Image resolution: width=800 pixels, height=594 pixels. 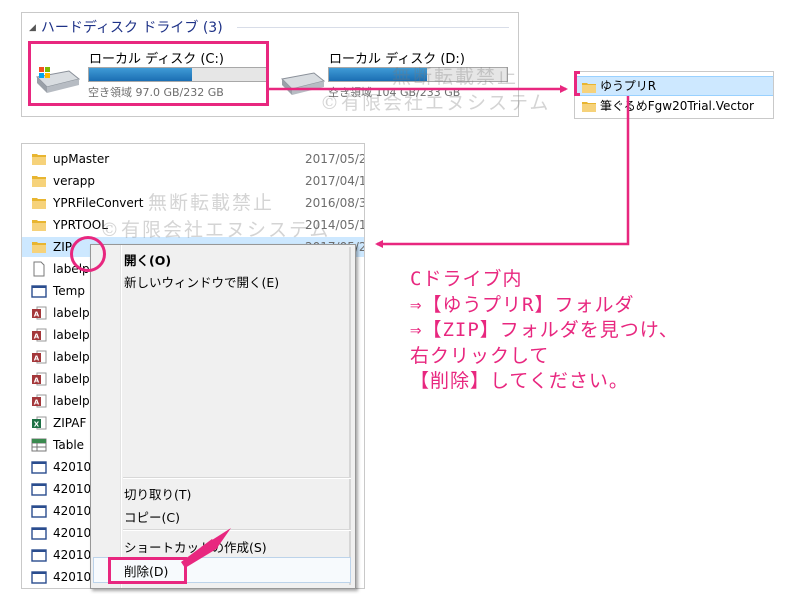 I want to click on watermark-mid-line2: ©有限会社エヌシステム, so click(x=215, y=230).